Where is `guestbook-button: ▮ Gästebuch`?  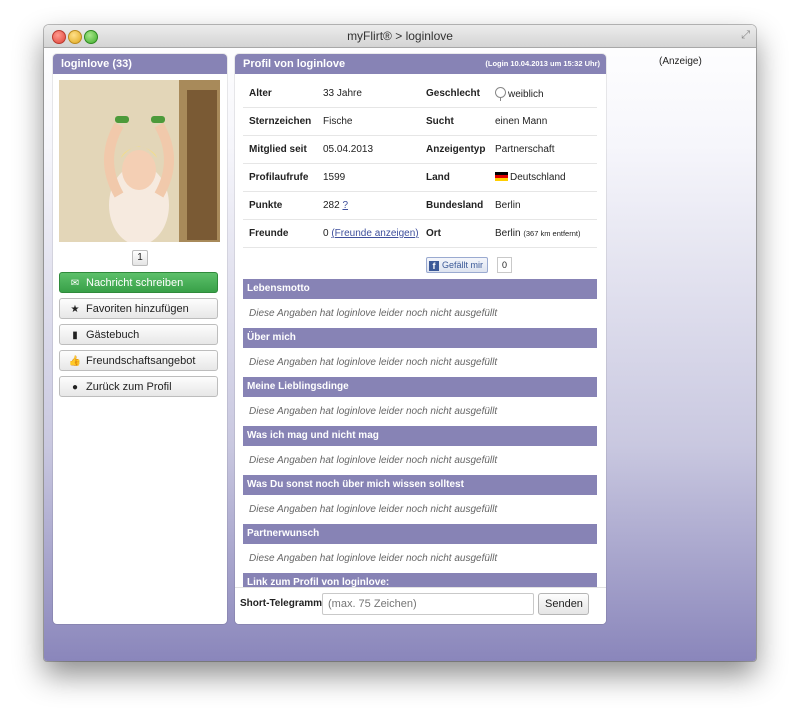
guestbook-button: ▮ Gästebuch is located at coordinates (138, 334).